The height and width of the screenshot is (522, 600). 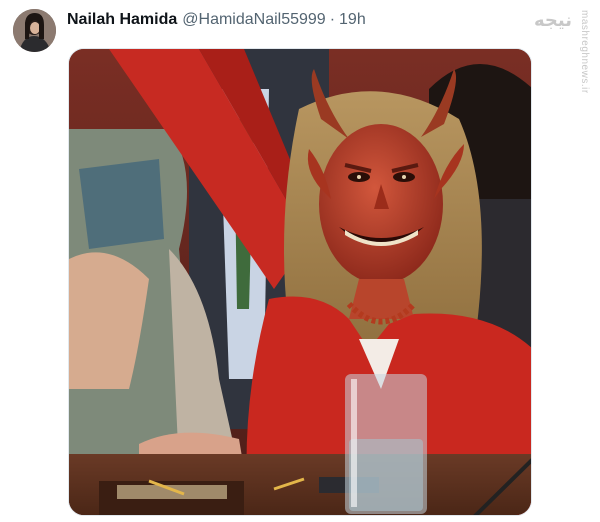 I want to click on user-handle: @HamidaNail55999, so click(x=253, y=20).